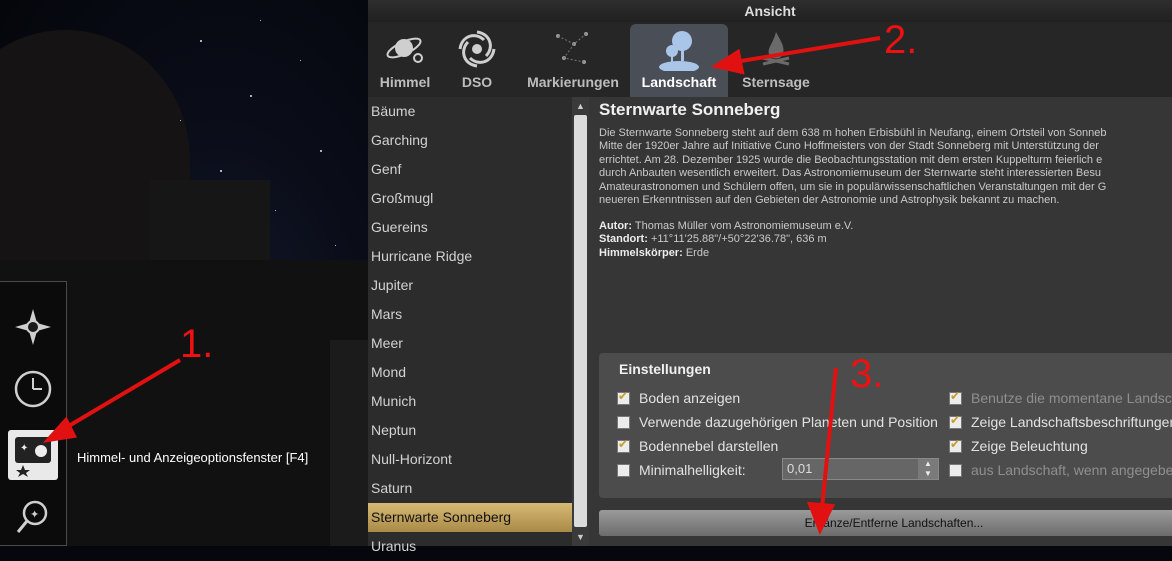  Describe the element at coordinates (901, 40) in the screenshot. I see `annotation-label-2: 2.` at that location.